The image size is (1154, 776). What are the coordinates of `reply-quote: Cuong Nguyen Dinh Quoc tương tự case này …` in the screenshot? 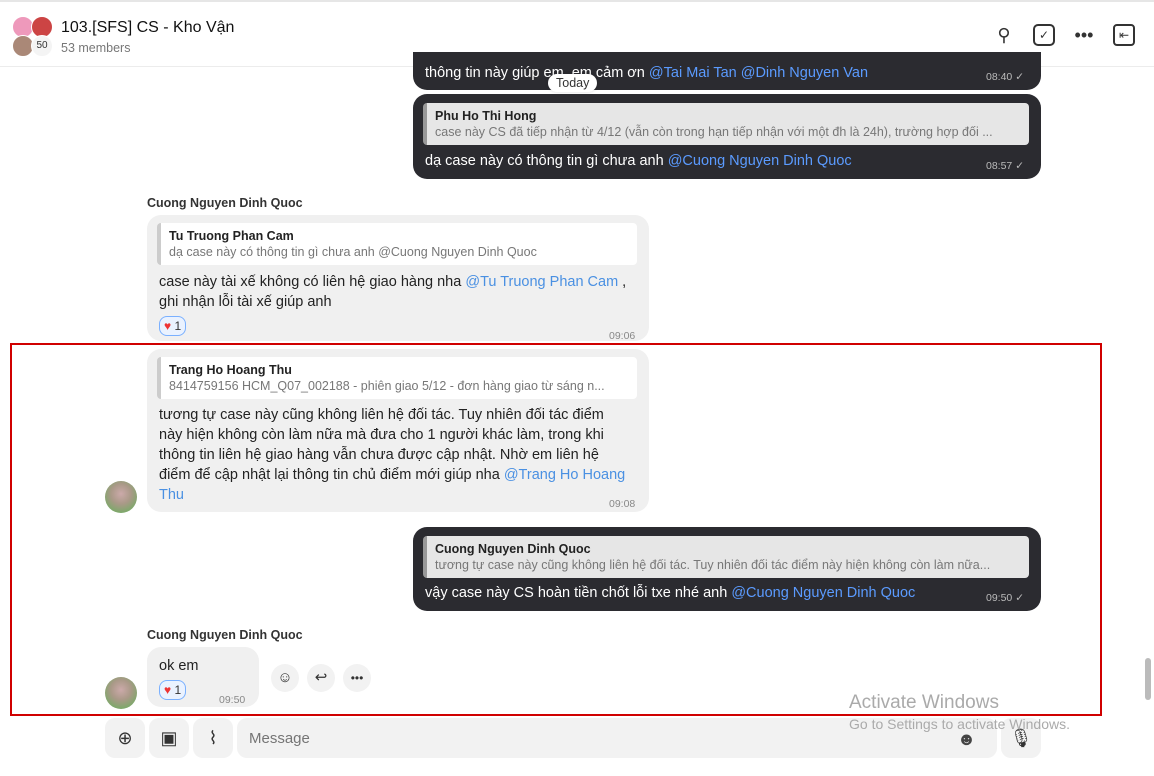 It's located at (726, 557).